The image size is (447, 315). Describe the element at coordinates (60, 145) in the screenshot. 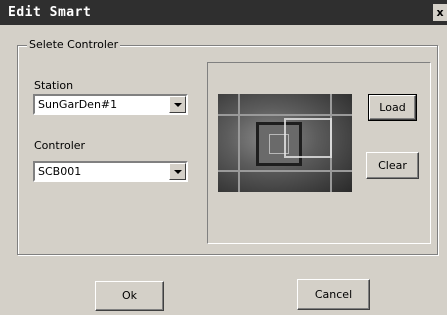

I see `controller-label: Controler` at that location.